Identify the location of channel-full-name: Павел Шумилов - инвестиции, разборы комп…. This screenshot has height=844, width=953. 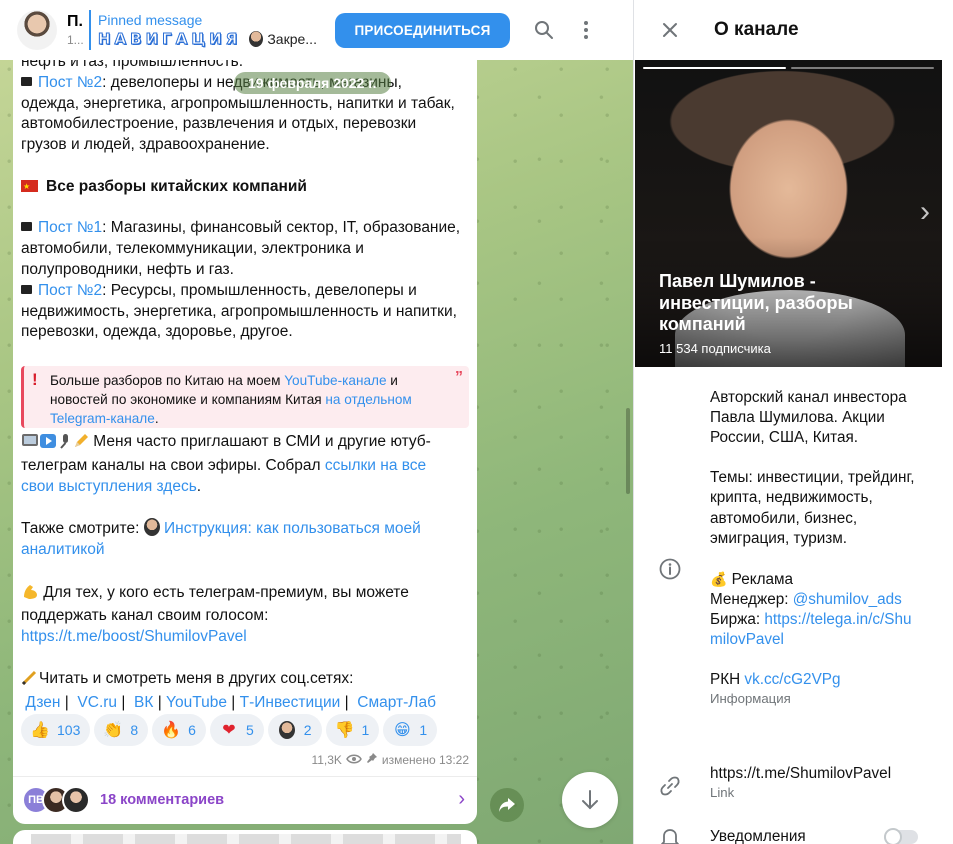
(756, 302).